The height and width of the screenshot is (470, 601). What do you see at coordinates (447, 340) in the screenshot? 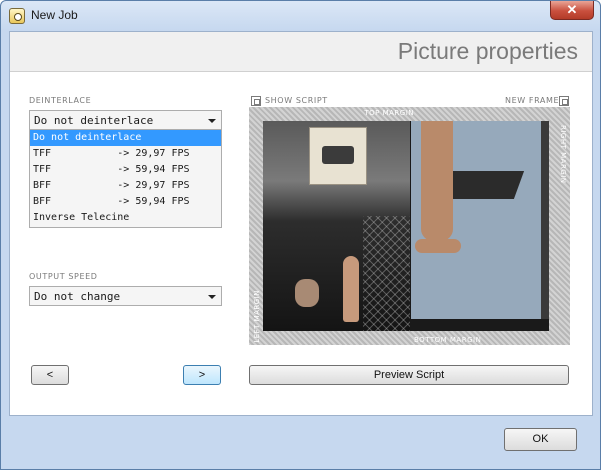
I see `bottom-margin-handle: BOTTOM MARGIN` at bounding box center [447, 340].